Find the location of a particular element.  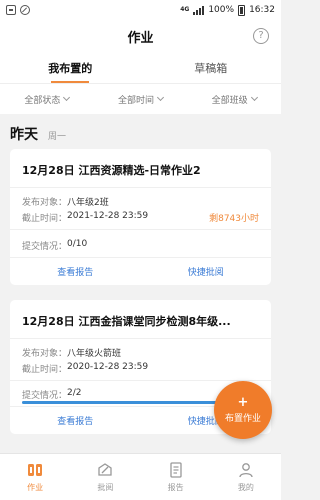

tab-bar: 我布置的 草稿箱 is located at coordinates (140, 68).